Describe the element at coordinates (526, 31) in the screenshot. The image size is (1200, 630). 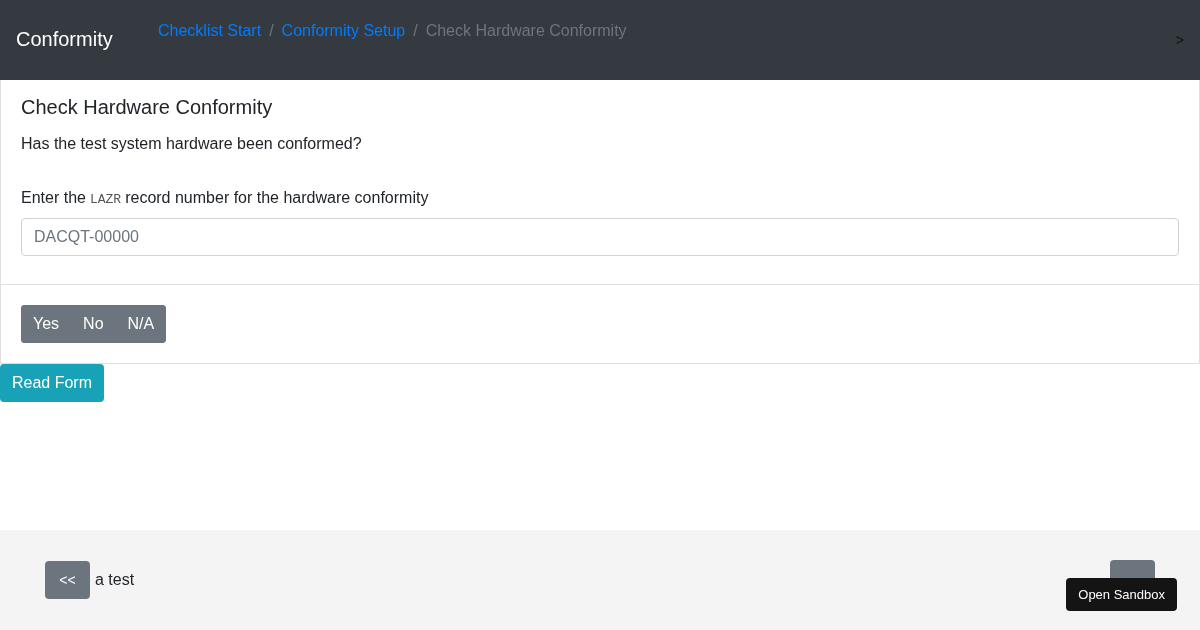
I see `current-page-label: Check Hardware Conformity` at that location.